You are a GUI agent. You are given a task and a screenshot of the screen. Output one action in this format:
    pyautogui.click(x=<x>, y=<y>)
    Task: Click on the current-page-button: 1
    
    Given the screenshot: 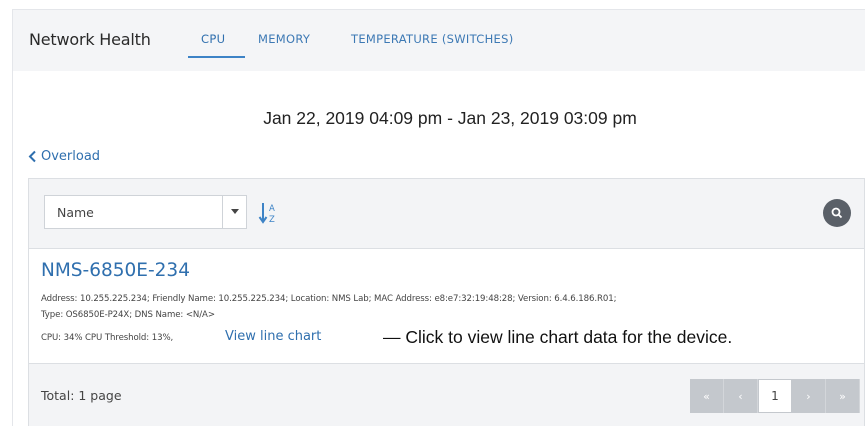 What is the action you would take?
    pyautogui.click(x=775, y=396)
    